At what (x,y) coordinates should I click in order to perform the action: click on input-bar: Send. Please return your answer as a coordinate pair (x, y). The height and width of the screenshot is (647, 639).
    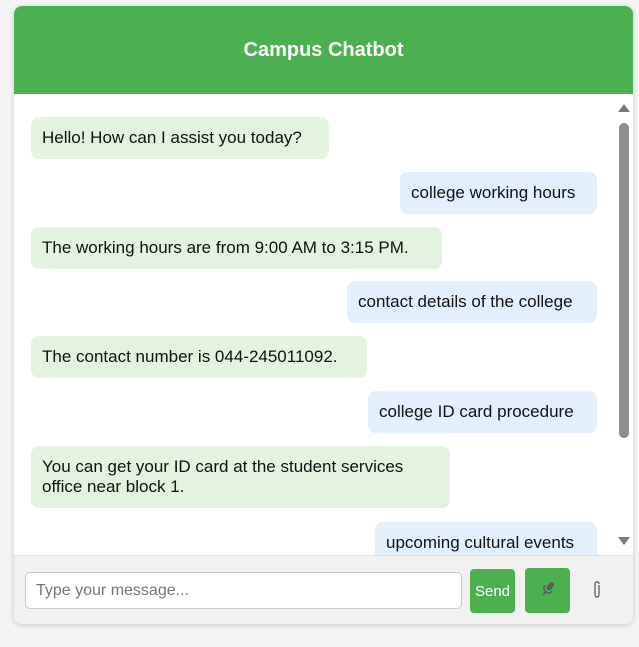
    Looking at the image, I should click on (323, 589).